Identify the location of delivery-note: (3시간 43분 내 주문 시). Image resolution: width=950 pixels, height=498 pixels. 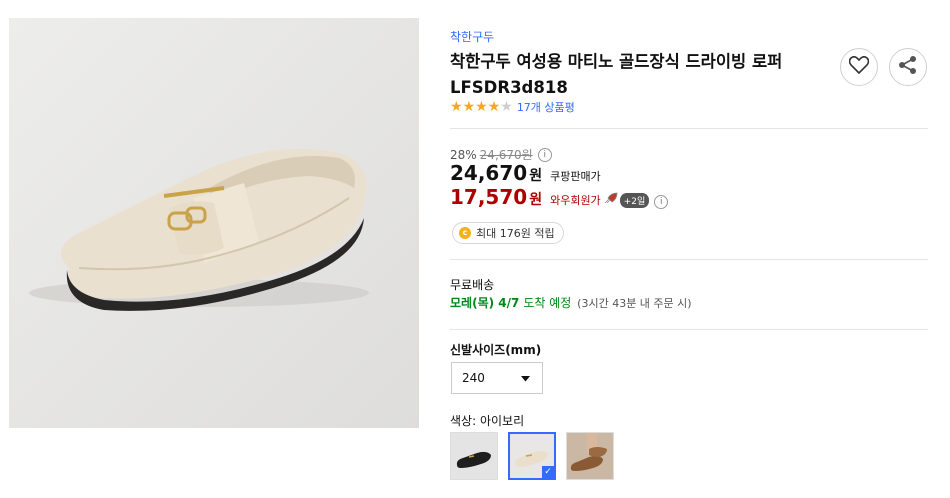
(634, 303).